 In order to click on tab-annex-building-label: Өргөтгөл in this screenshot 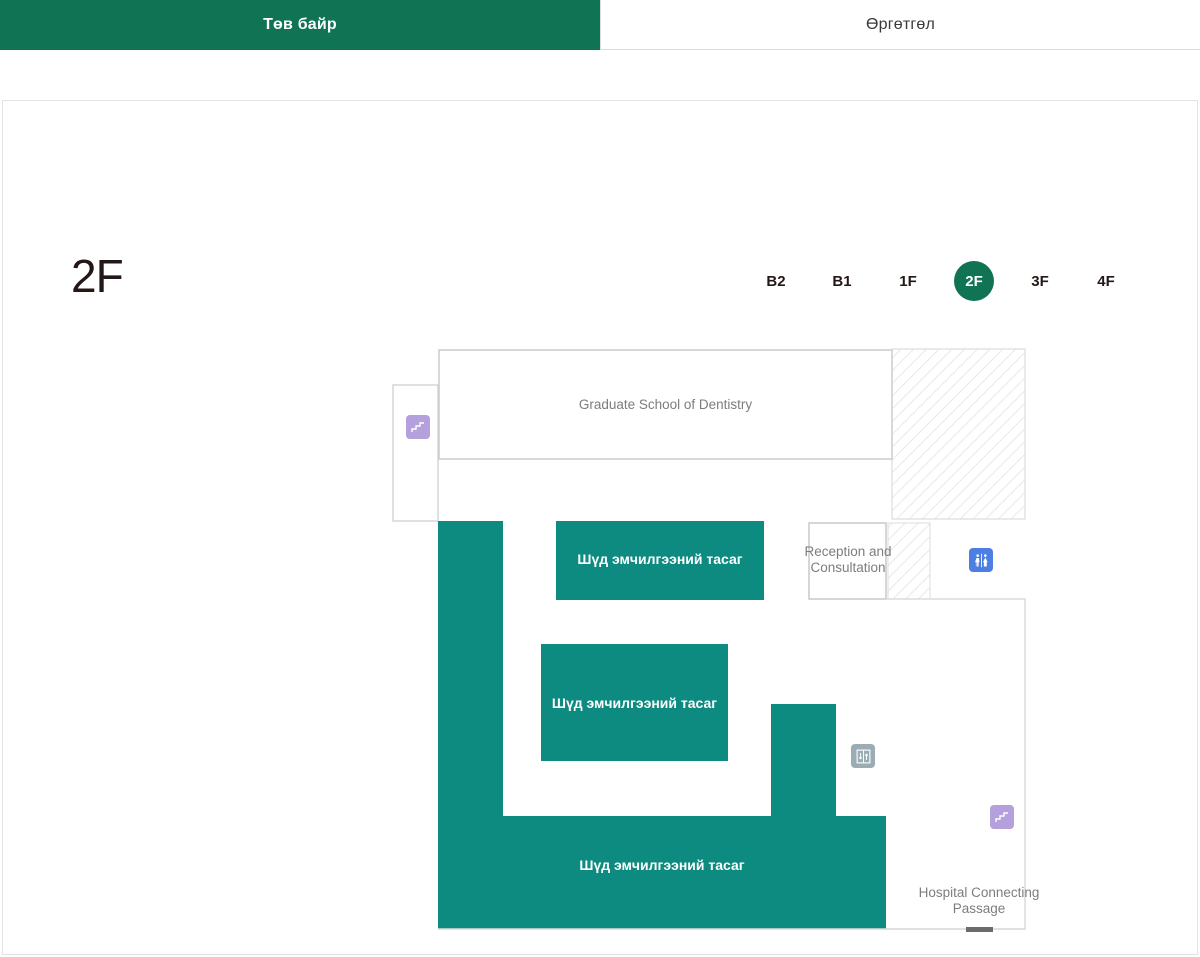, I will do `click(900, 24)`.